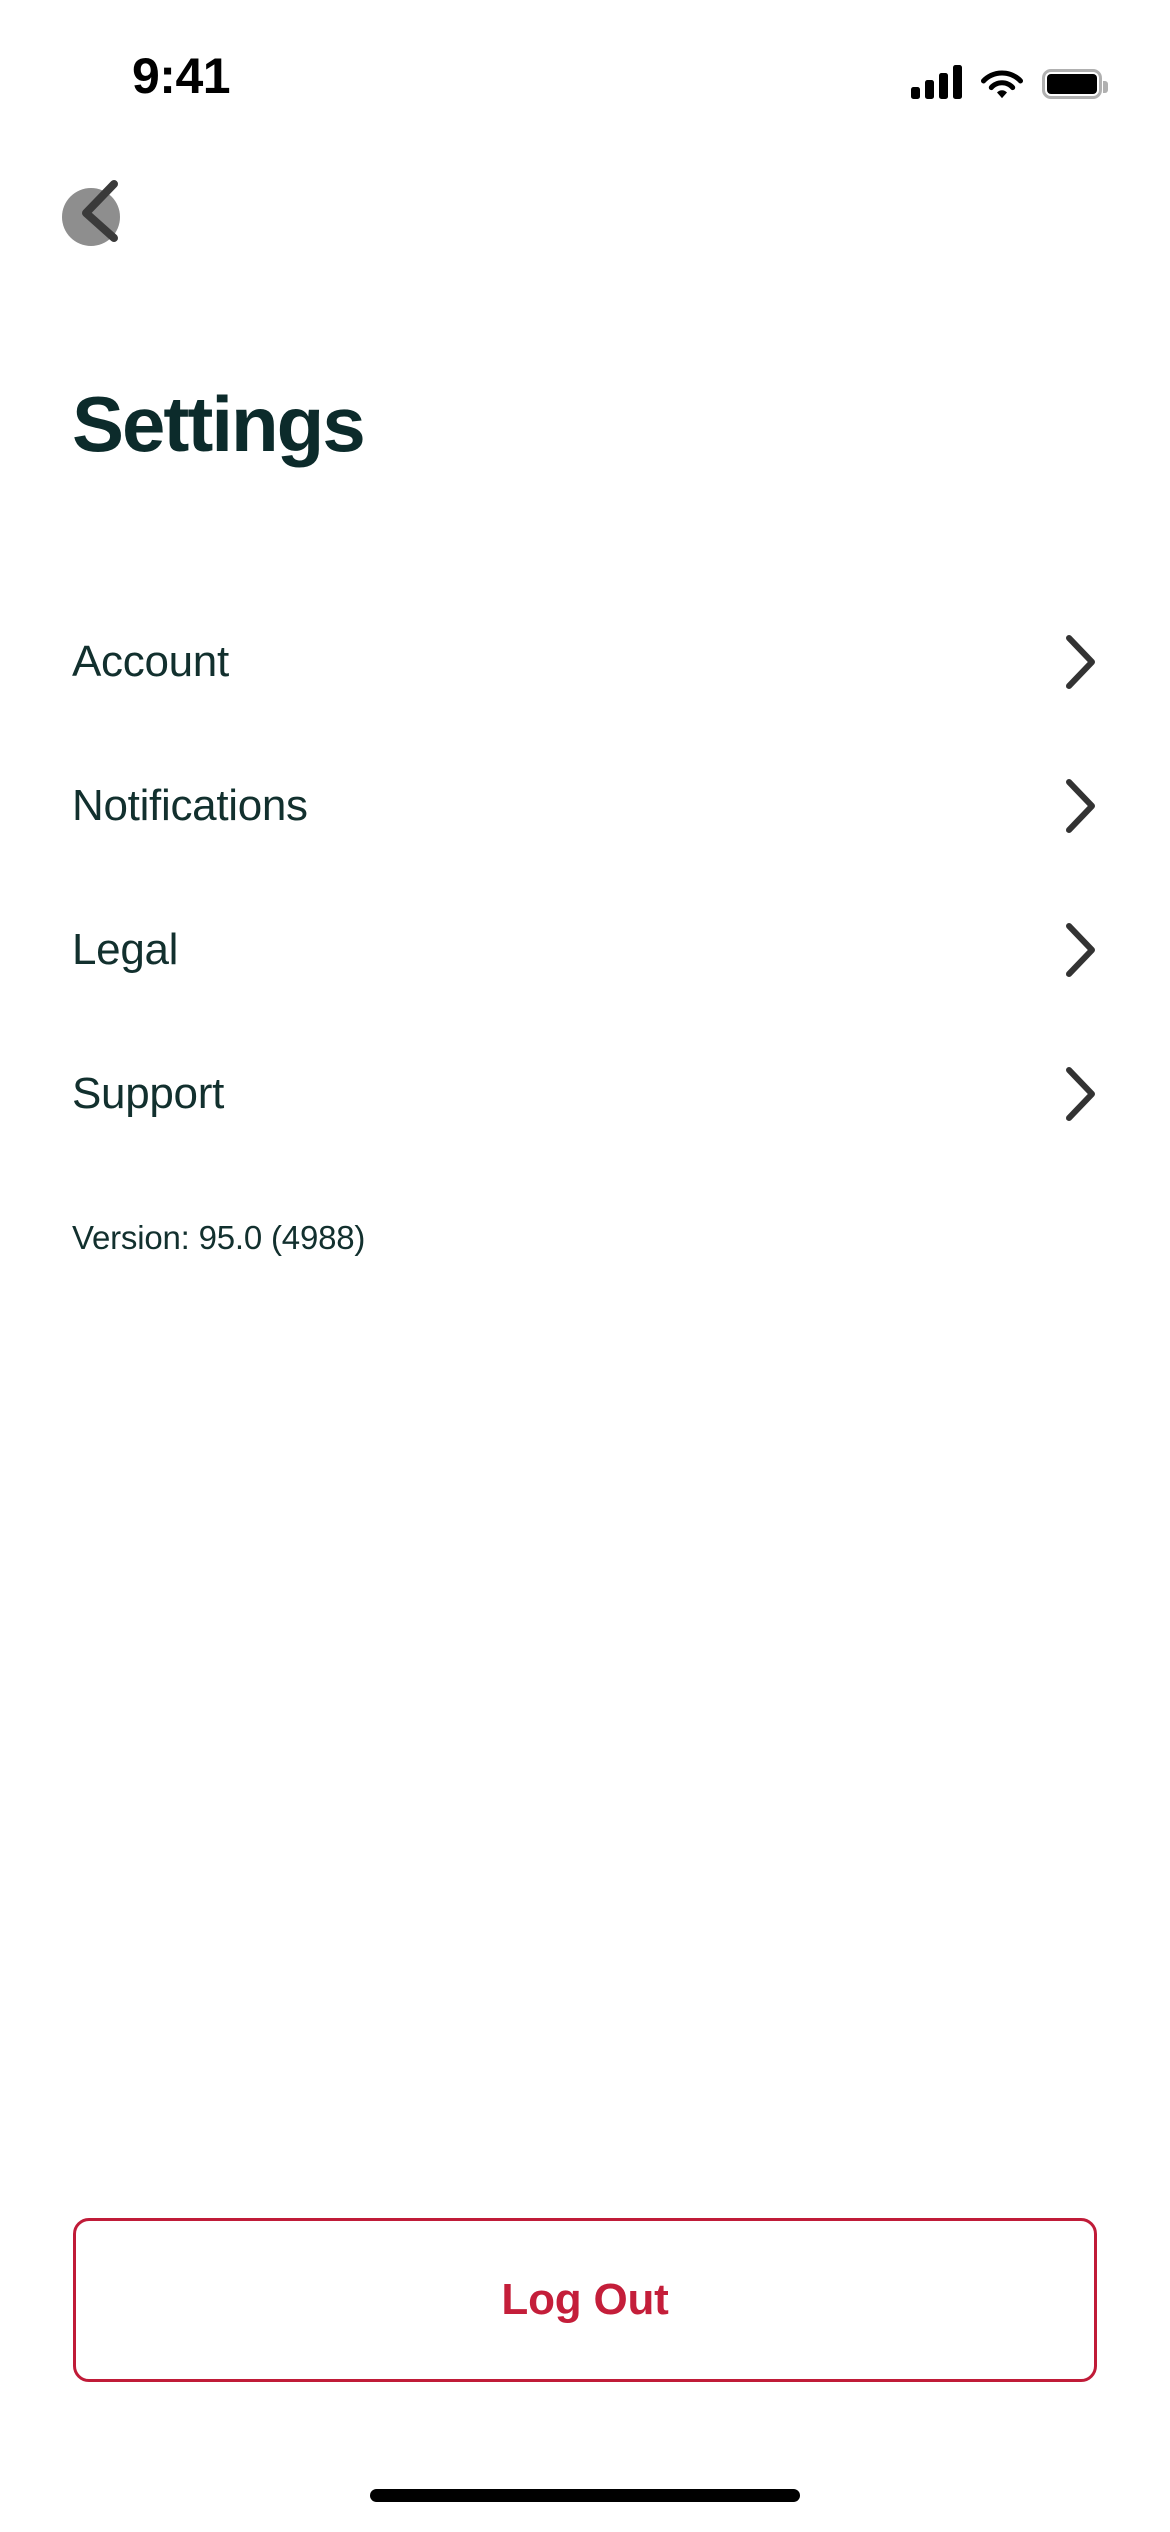  I want to click on home-indicator, so click(585, 2495).